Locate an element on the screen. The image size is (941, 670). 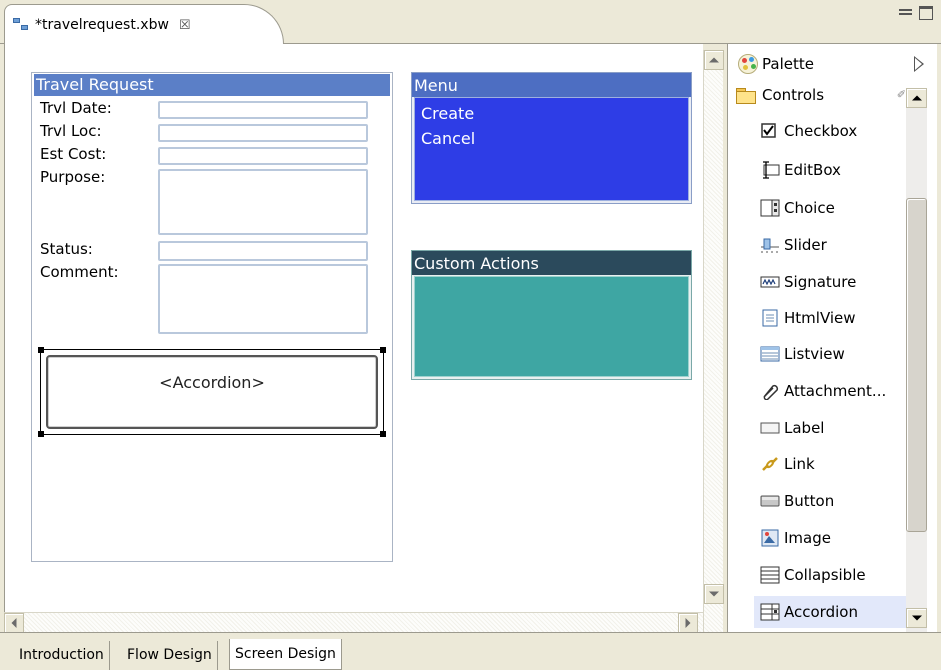
editbox-icon is located at coordinates (770, 170).